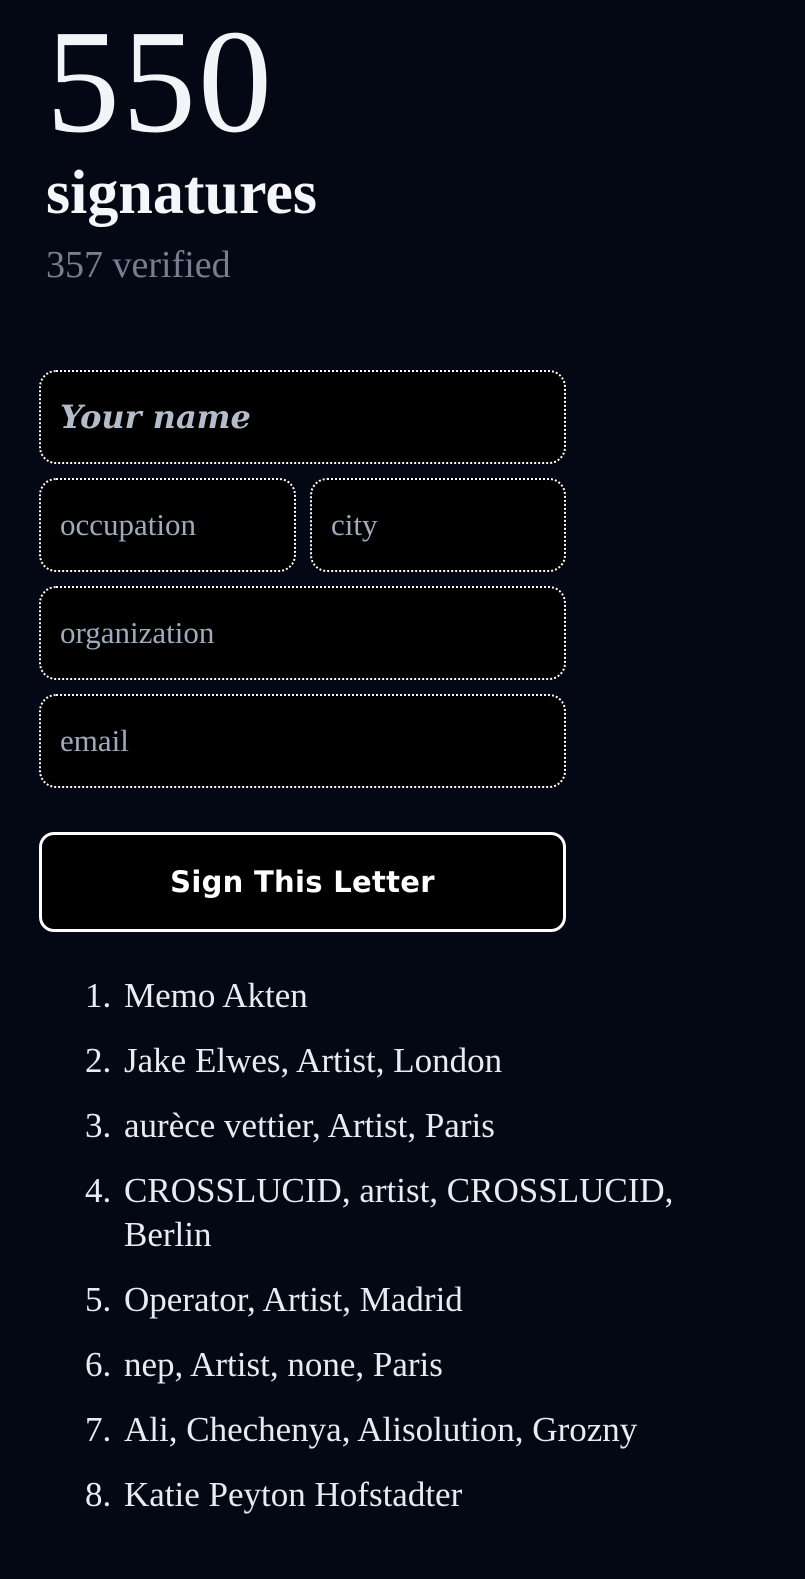  I want to click on signature-count: 550, so click(160, 82).